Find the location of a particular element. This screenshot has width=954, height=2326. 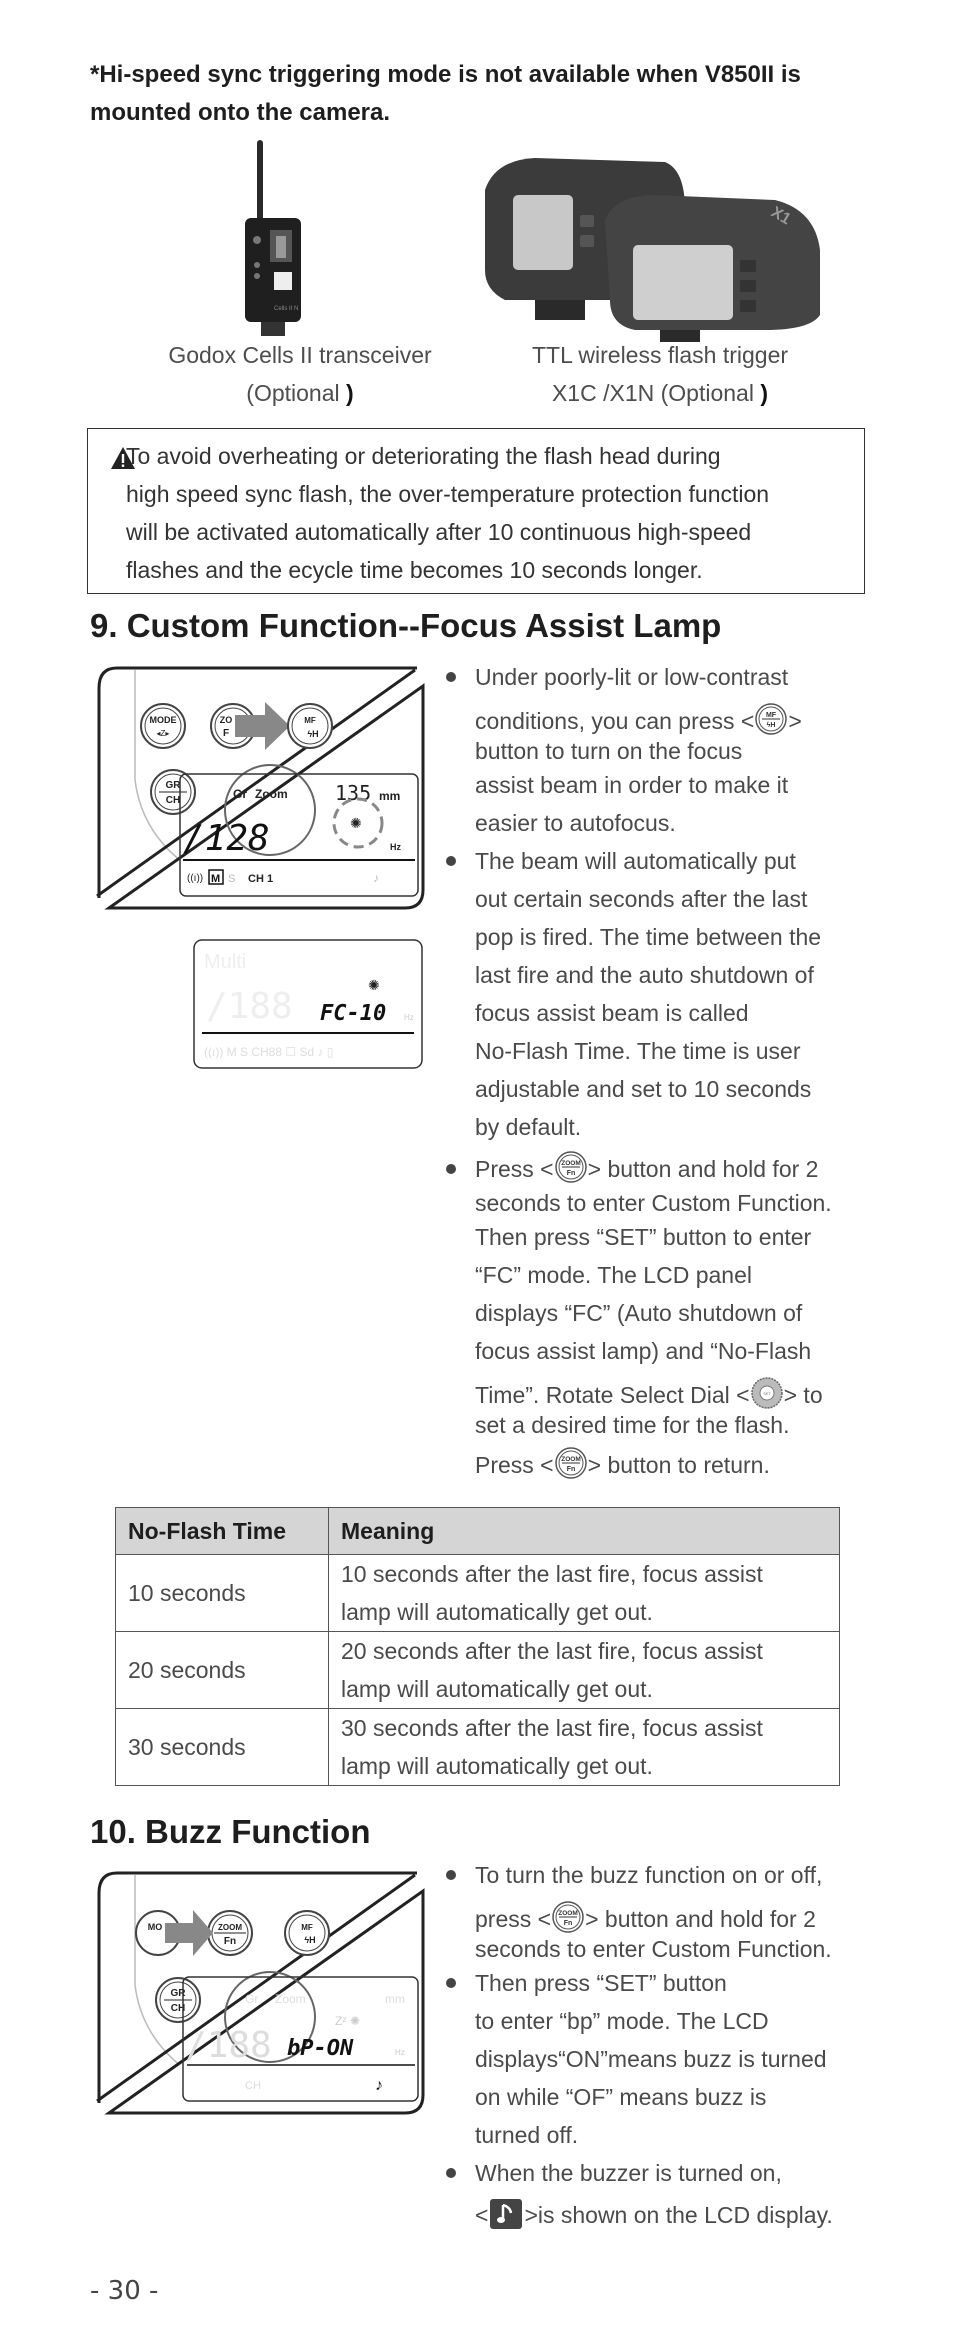

svg-text: ◂Z▸ is located at coordinates (163, 733).